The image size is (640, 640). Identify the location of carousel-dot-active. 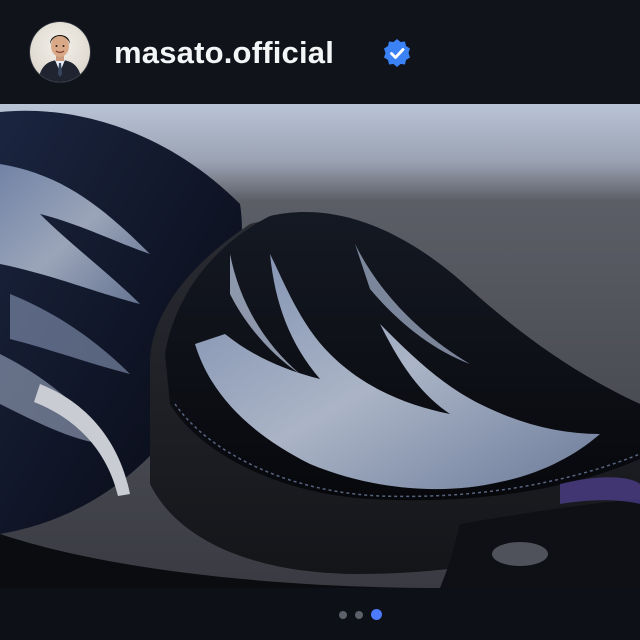
(376, 614).